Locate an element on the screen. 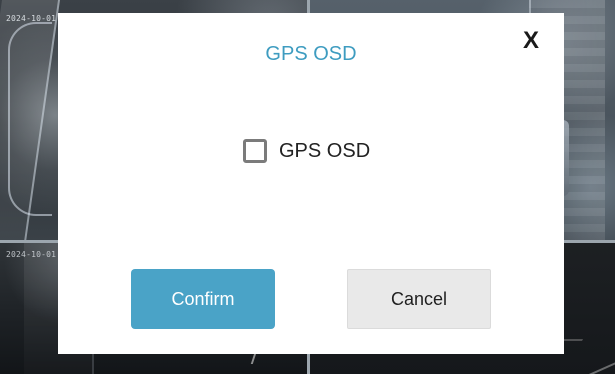 Image resolution: width=615 pixels, height=374 pixels. gps-osd-option-label: GPS OSD is located at coordinates (325, 151).